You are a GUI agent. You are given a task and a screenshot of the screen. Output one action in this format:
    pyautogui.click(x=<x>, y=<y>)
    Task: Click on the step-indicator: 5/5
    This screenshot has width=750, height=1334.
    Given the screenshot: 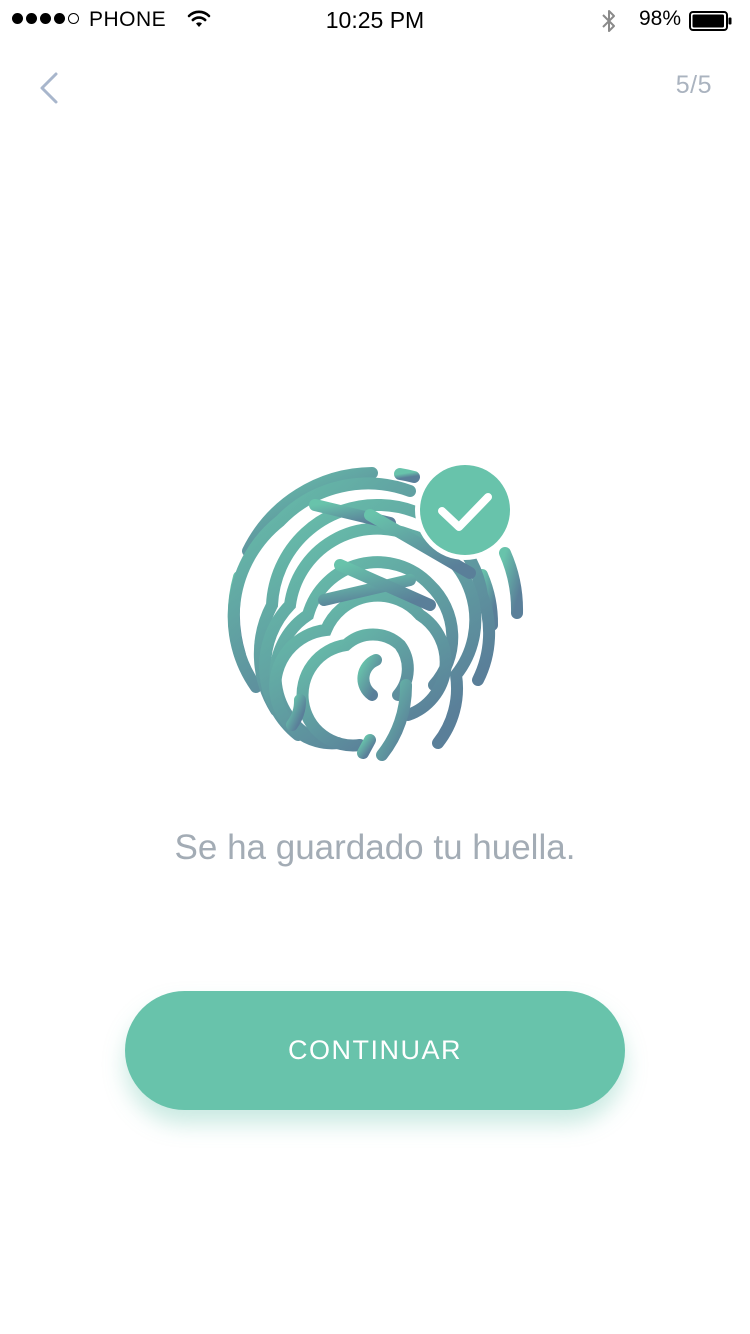 What is the action you would take?
    pyautogui.click(x=693, y=85)
    